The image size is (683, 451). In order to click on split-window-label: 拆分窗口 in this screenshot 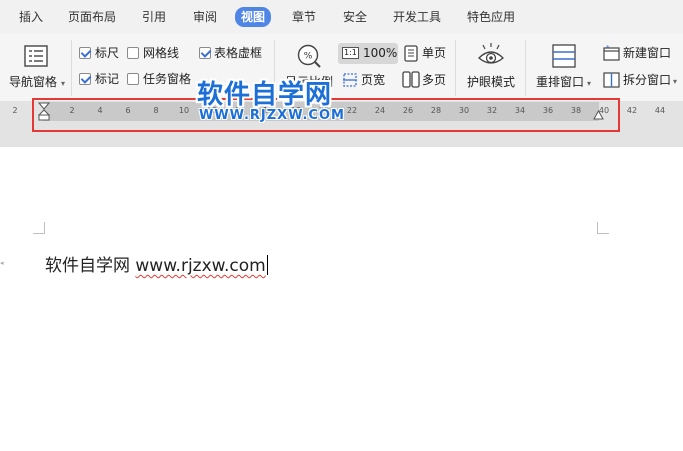, I will do `click(647, 80)`.